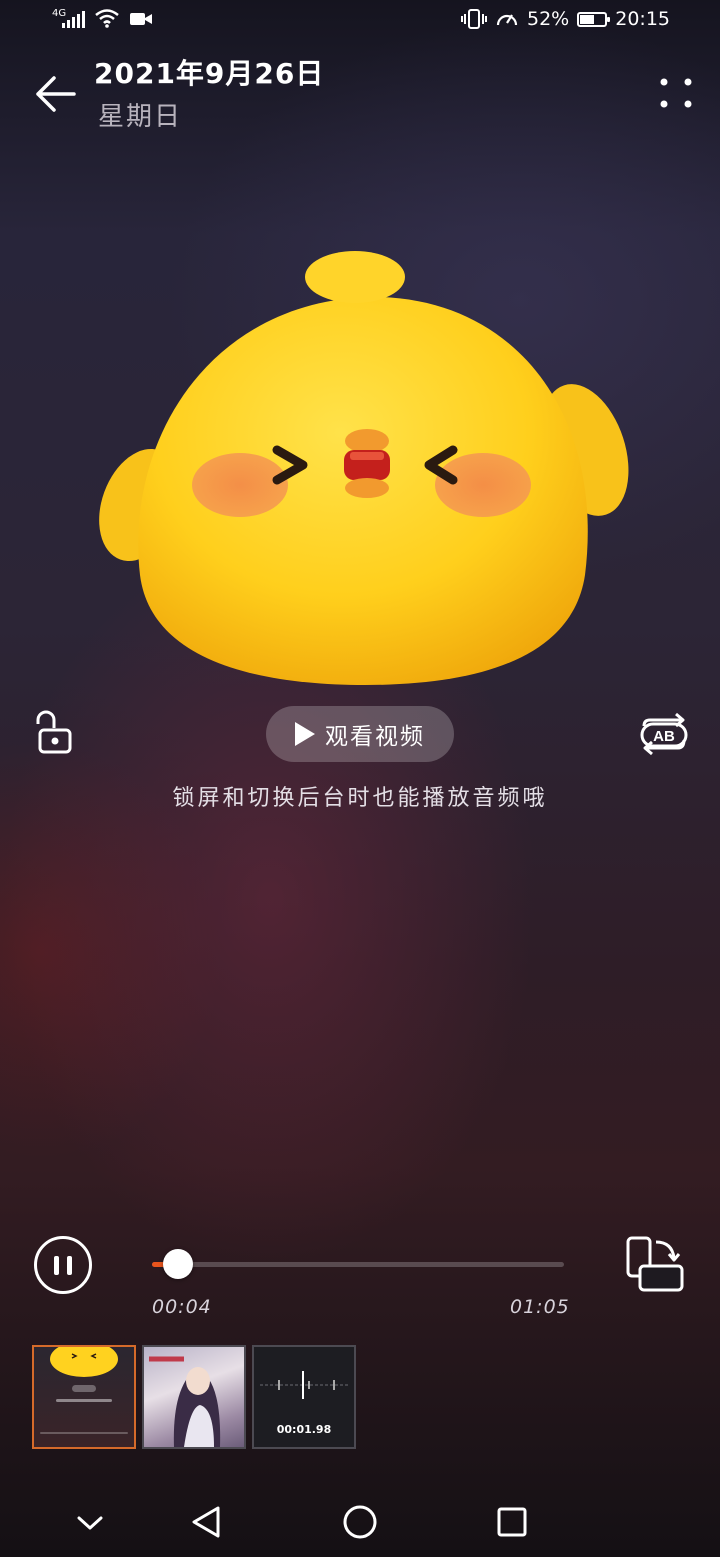 The image size is (720, 1557). I want to click on page-title: 2021年9月26日, so click(209, 73).